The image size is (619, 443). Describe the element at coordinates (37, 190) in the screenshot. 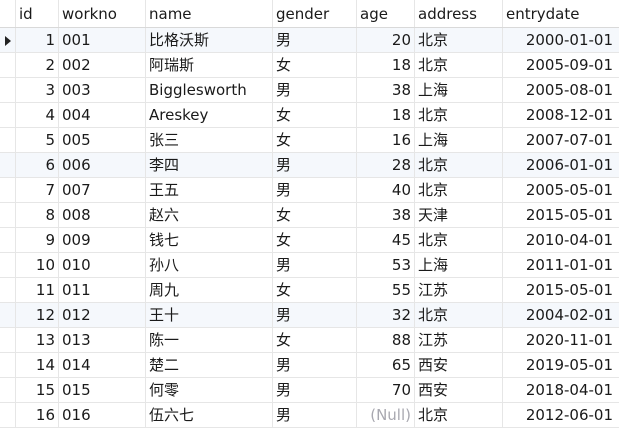

I see `cell-id: 7` at that location.